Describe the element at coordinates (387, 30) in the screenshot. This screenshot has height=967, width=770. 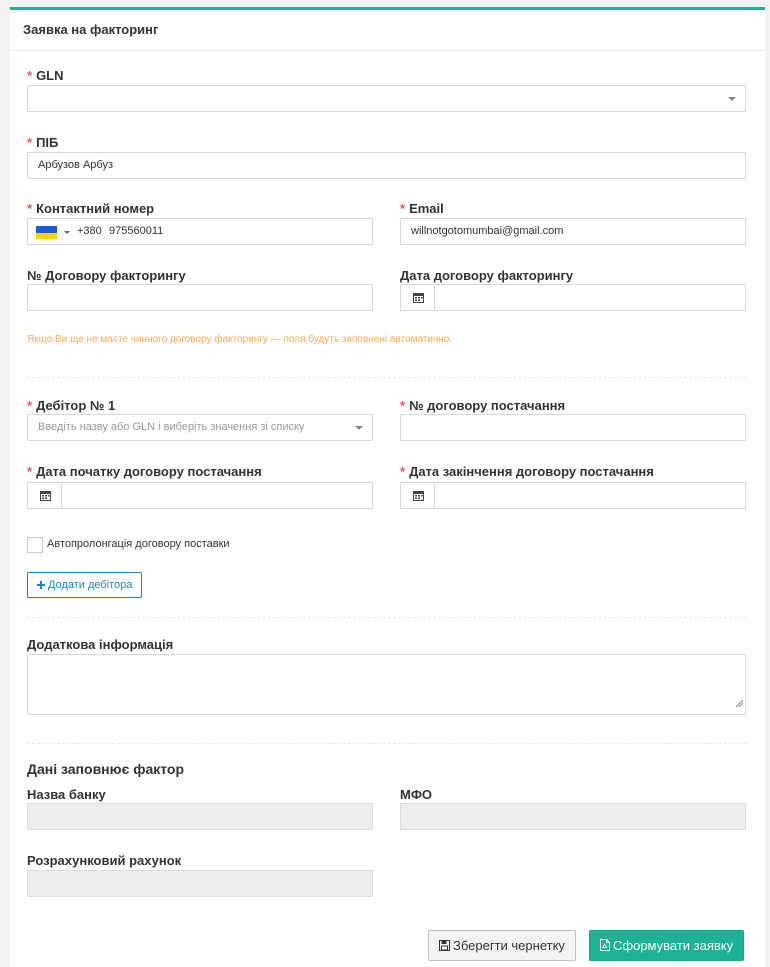
I see `panel-header: Заявка на факторинг` at that location.